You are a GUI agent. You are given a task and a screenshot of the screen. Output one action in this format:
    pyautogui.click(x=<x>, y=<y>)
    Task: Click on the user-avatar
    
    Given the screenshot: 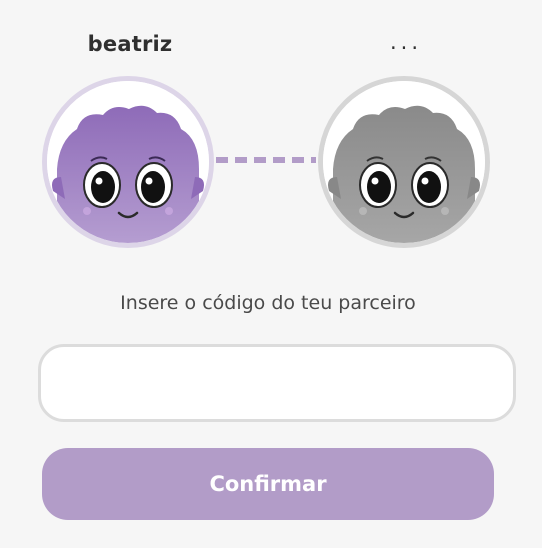 What is the action you would take?
    pyautogui.click(x=128, y=162)
    